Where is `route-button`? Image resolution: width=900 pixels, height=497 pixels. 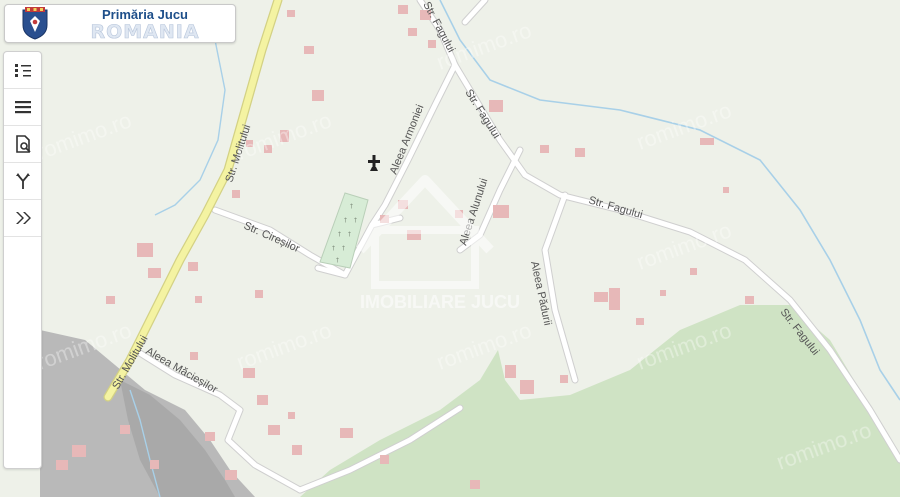 route-button is located at coordinates (22, 181).